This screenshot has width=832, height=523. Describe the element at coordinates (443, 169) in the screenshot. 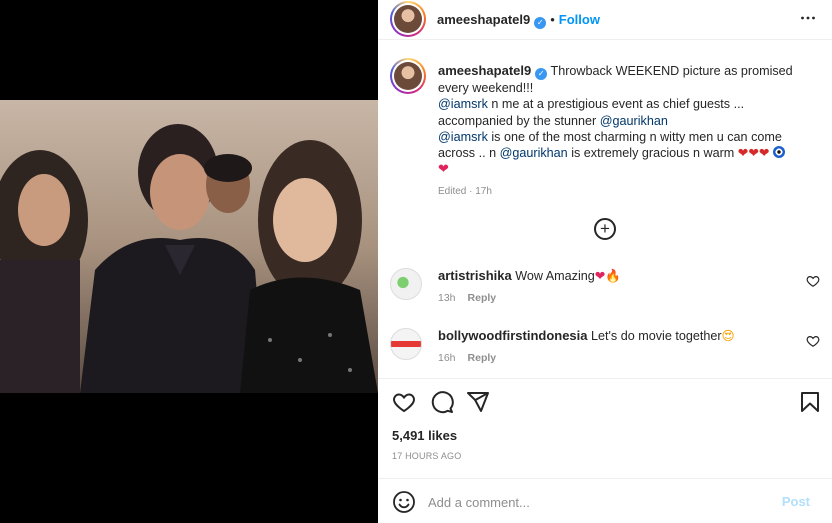

I see `red-heart-emoji: ❤` at that location.